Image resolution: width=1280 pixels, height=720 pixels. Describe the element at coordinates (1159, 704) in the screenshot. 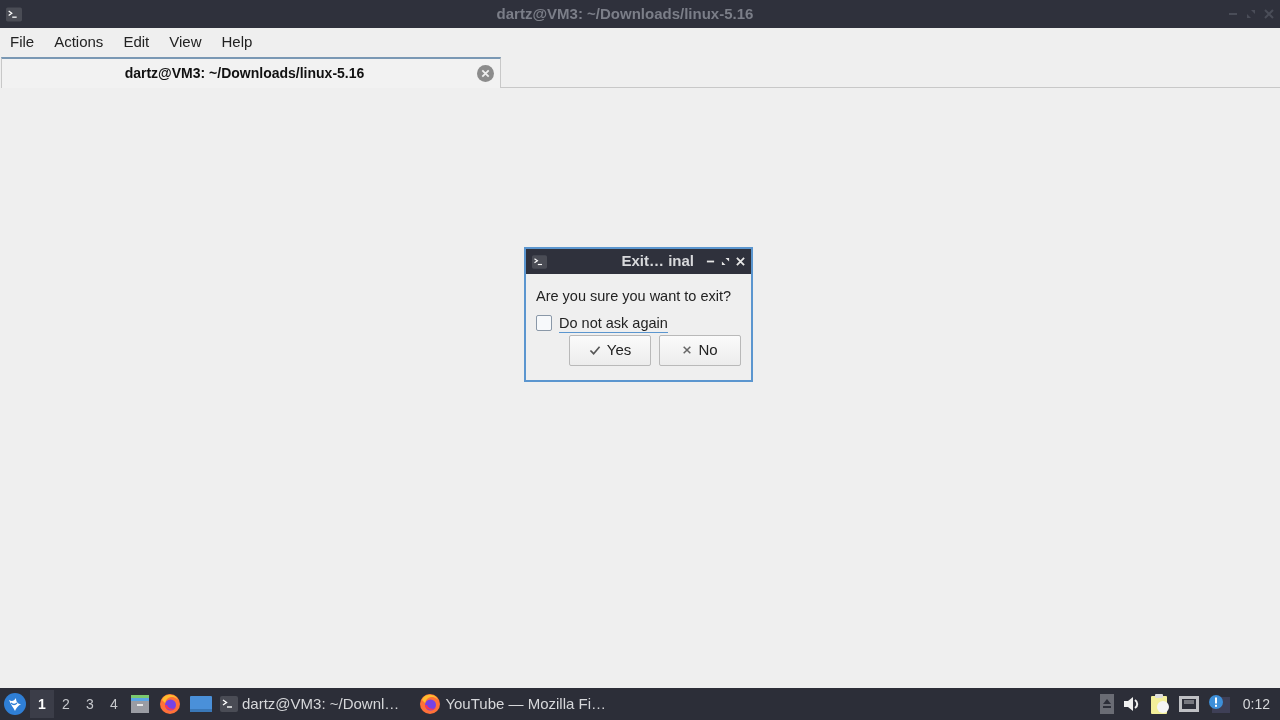

I see `clipboard-icon` at that location.